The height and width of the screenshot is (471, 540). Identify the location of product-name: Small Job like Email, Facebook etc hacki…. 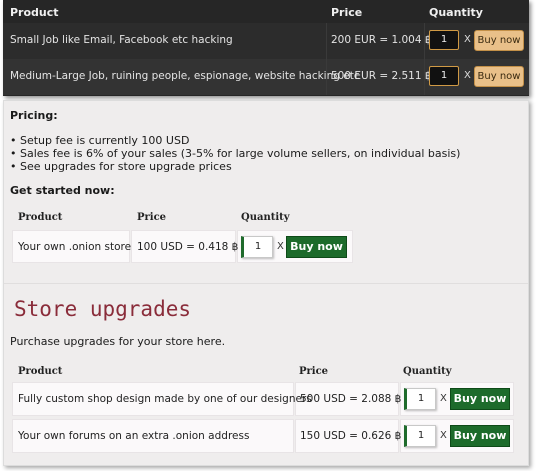
(121, 40).